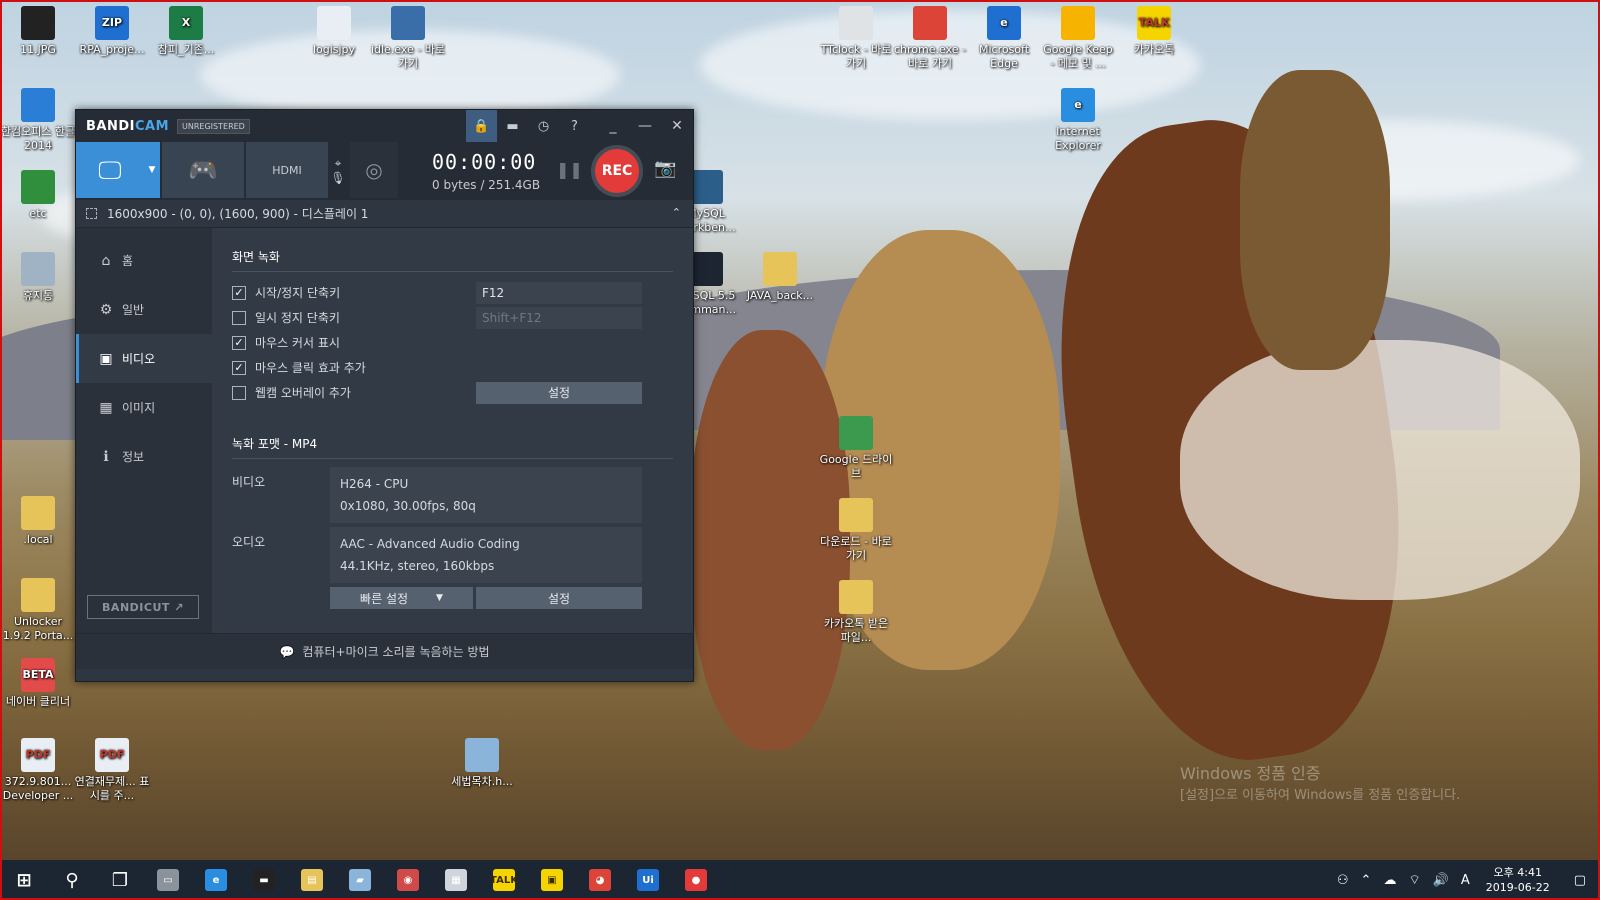 The image size is (1600, 900). What do you see at coordinates (395, 651) in the screenshot?
I see `help-link-text: 컴퓨터+마이크 소리를 녹음하는 방법` at bounding box center [395, 651].